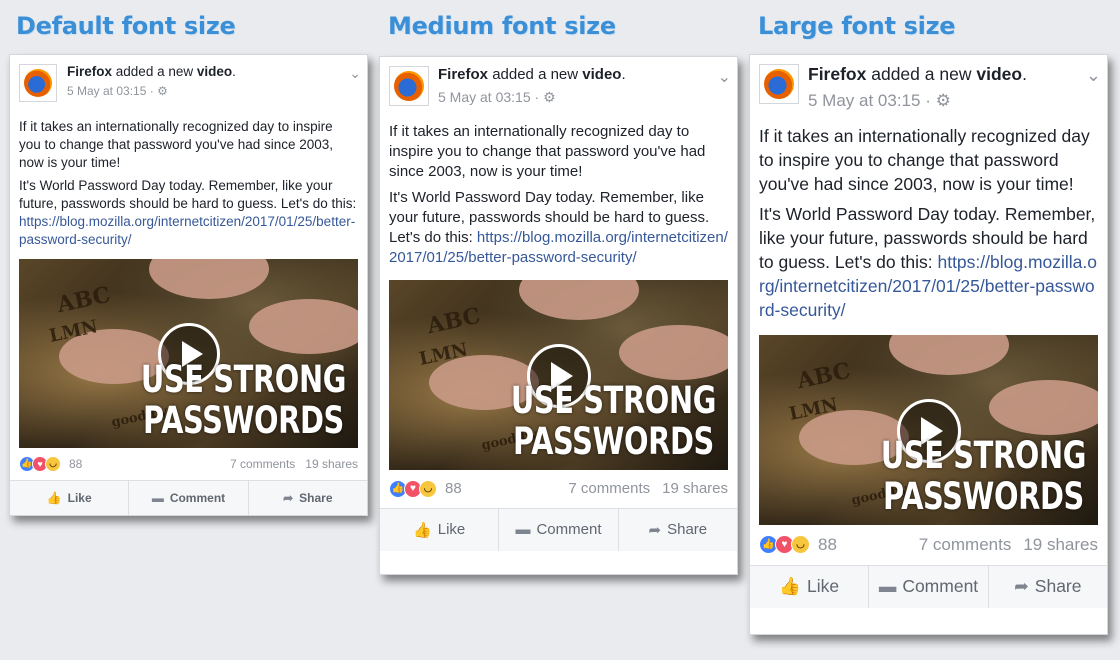  What do you see at coordinates (502, 26) in the screenshot?
I see `heading-medium-font-size: Medium font size` at bounding box center [502, 26].